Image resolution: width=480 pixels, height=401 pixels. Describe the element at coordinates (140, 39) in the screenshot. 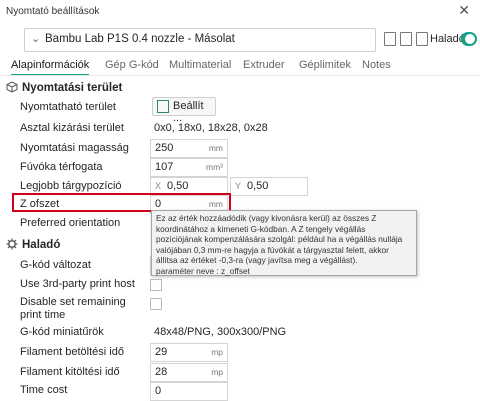

I see `preset-name: Bambu Lab P1S 0.4 nozzle - Másolat` at that location.